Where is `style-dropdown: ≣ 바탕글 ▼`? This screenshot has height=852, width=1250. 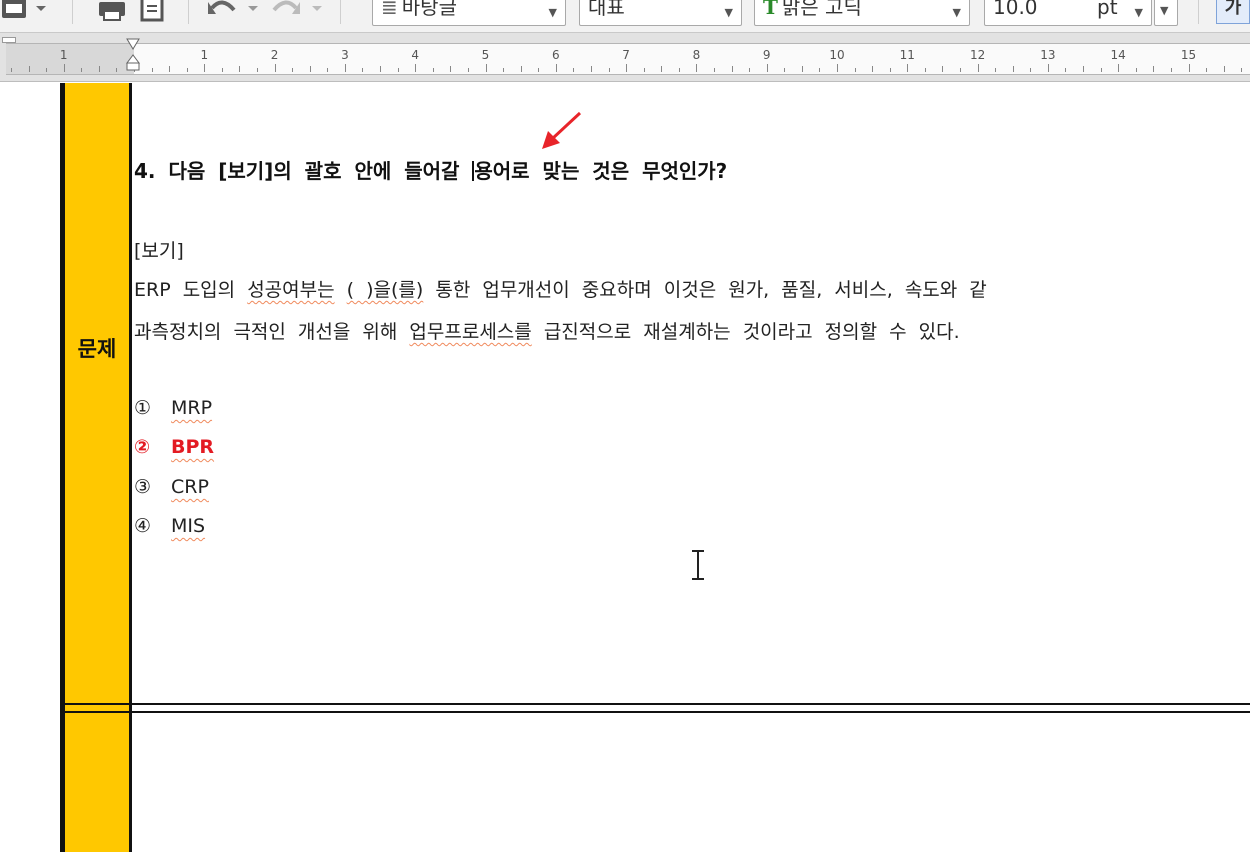
style-dropdown: ≣ 바탕글 ▼ is located at coordinates (469, 13).